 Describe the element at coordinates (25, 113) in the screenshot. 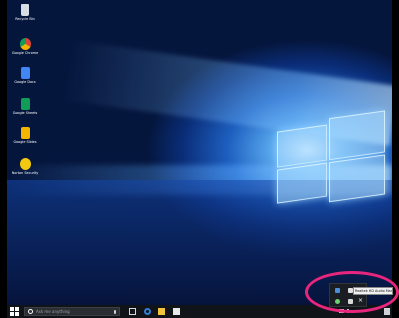

I see `desktop-icon-label: Google Sheets` at that location.